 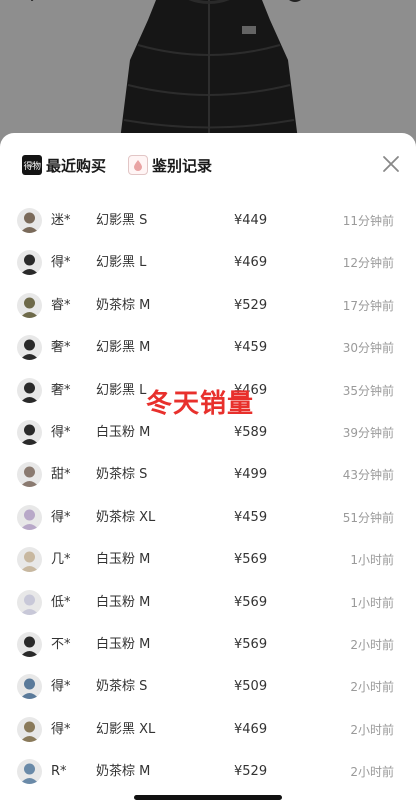 What do you see at coordinates (61, 602) in the screenshot?
I see `buyer-name: 低*` at bounding box center [61, 602].